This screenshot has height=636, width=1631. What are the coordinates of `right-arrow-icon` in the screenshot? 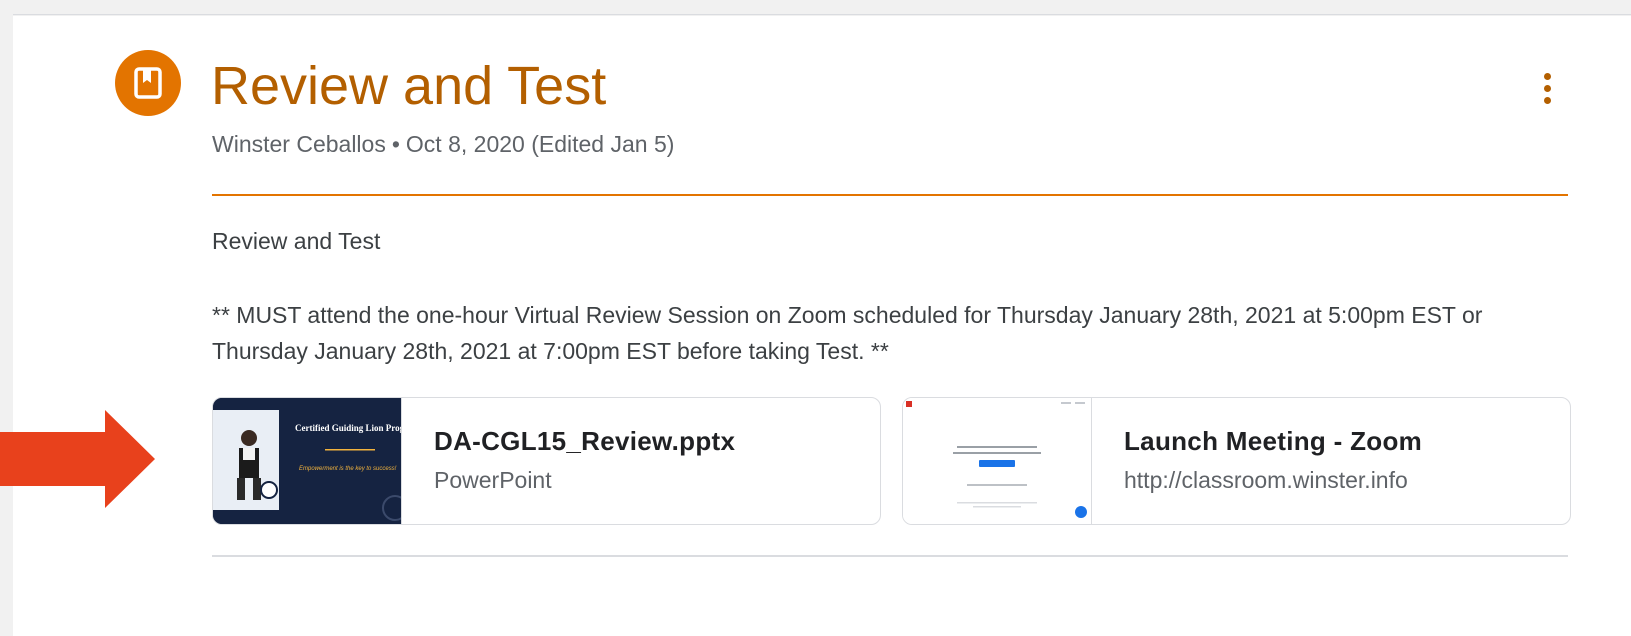 It's located at (80, 462).